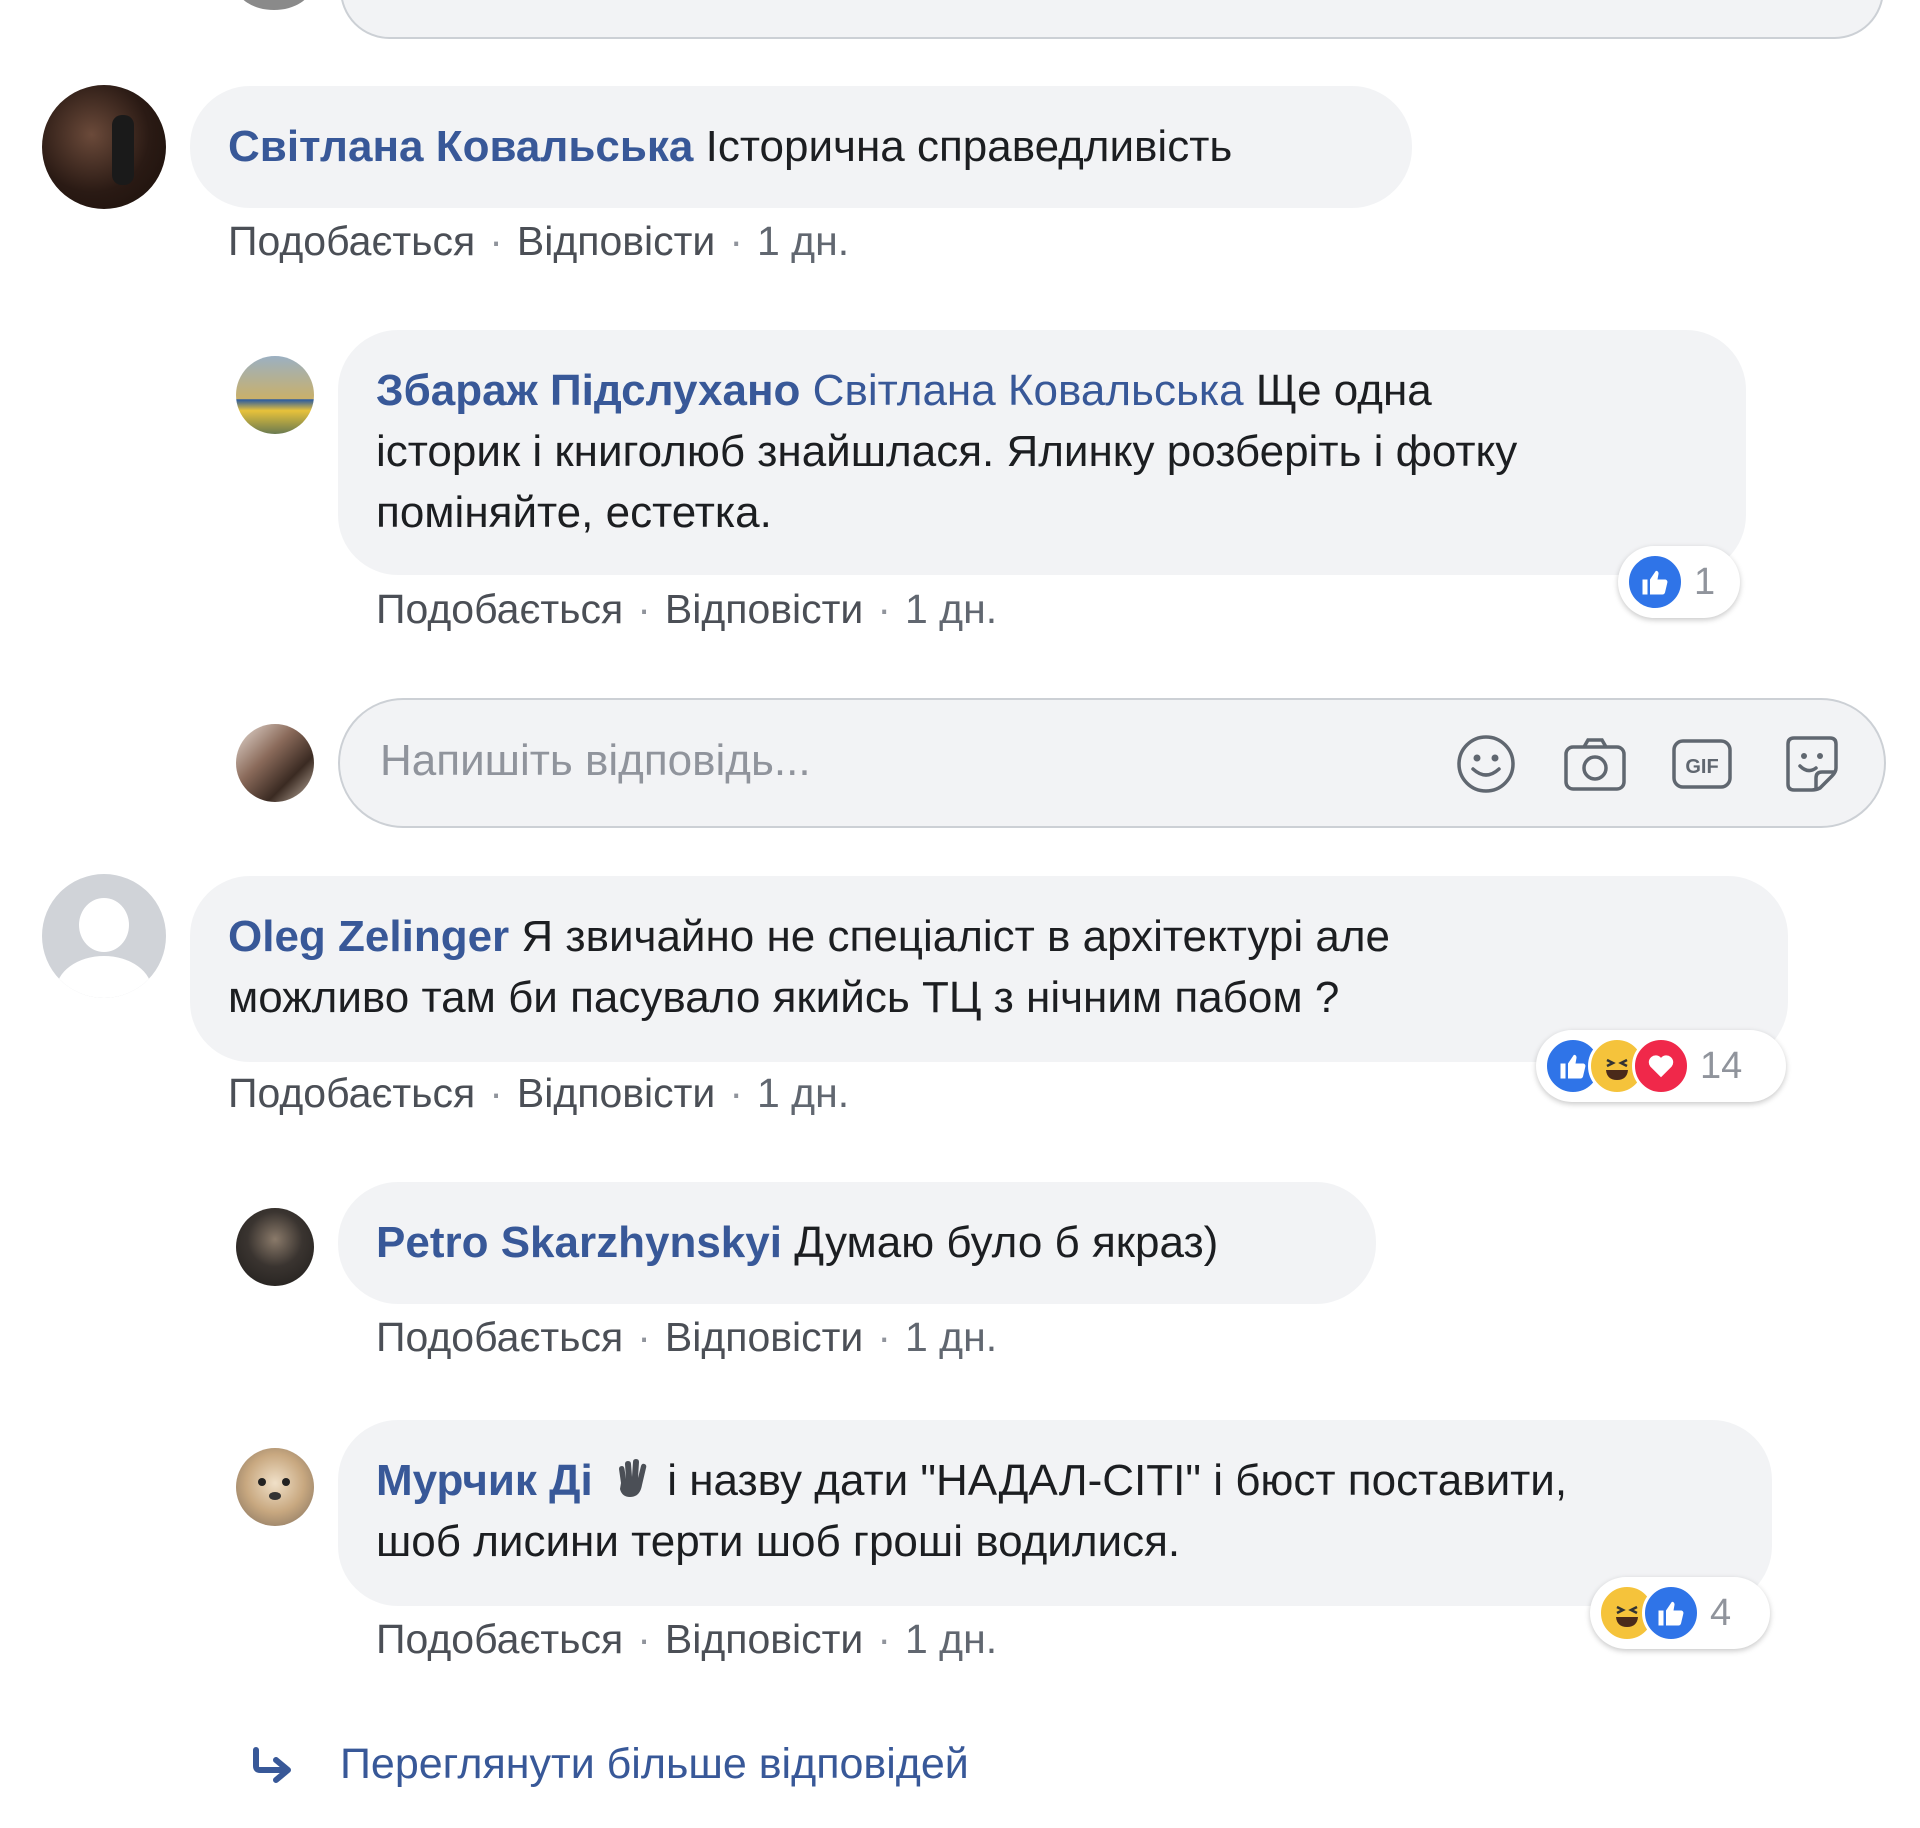 The height and width of the screenshot is (1828, 1920). I want to click on comment-text-line: шоб лисини терти шоб гроші водилися., so click(778, 1541).